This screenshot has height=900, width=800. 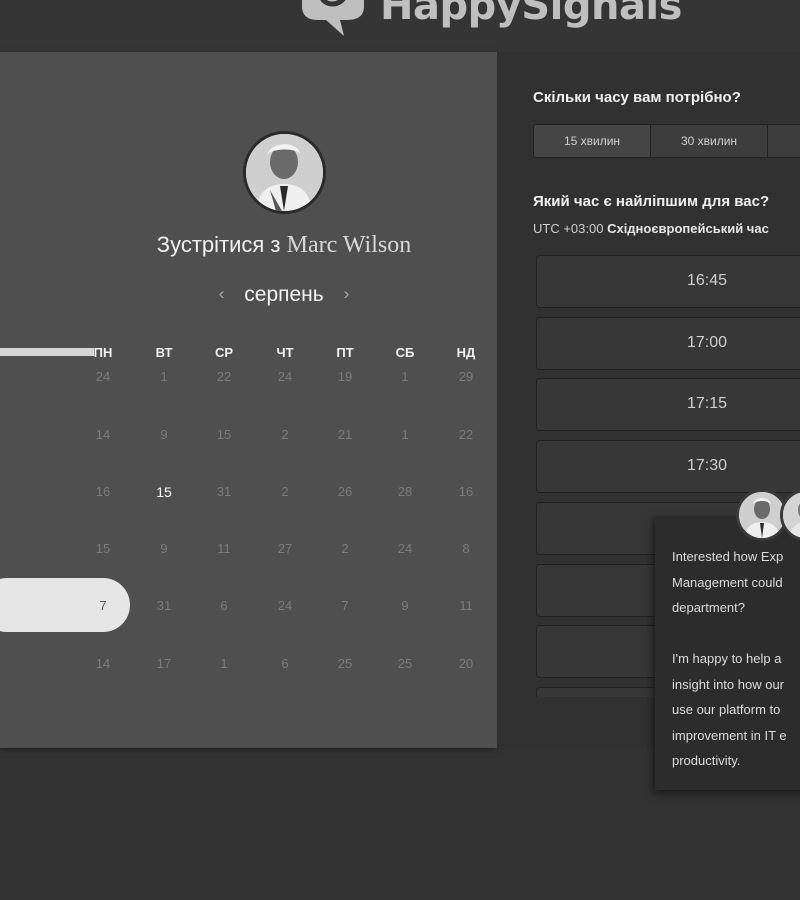 What do you see at coordinates (103, 605) in the screenshot?
I see `calendar-day-selected: 7` at bounding box center [103, 605].